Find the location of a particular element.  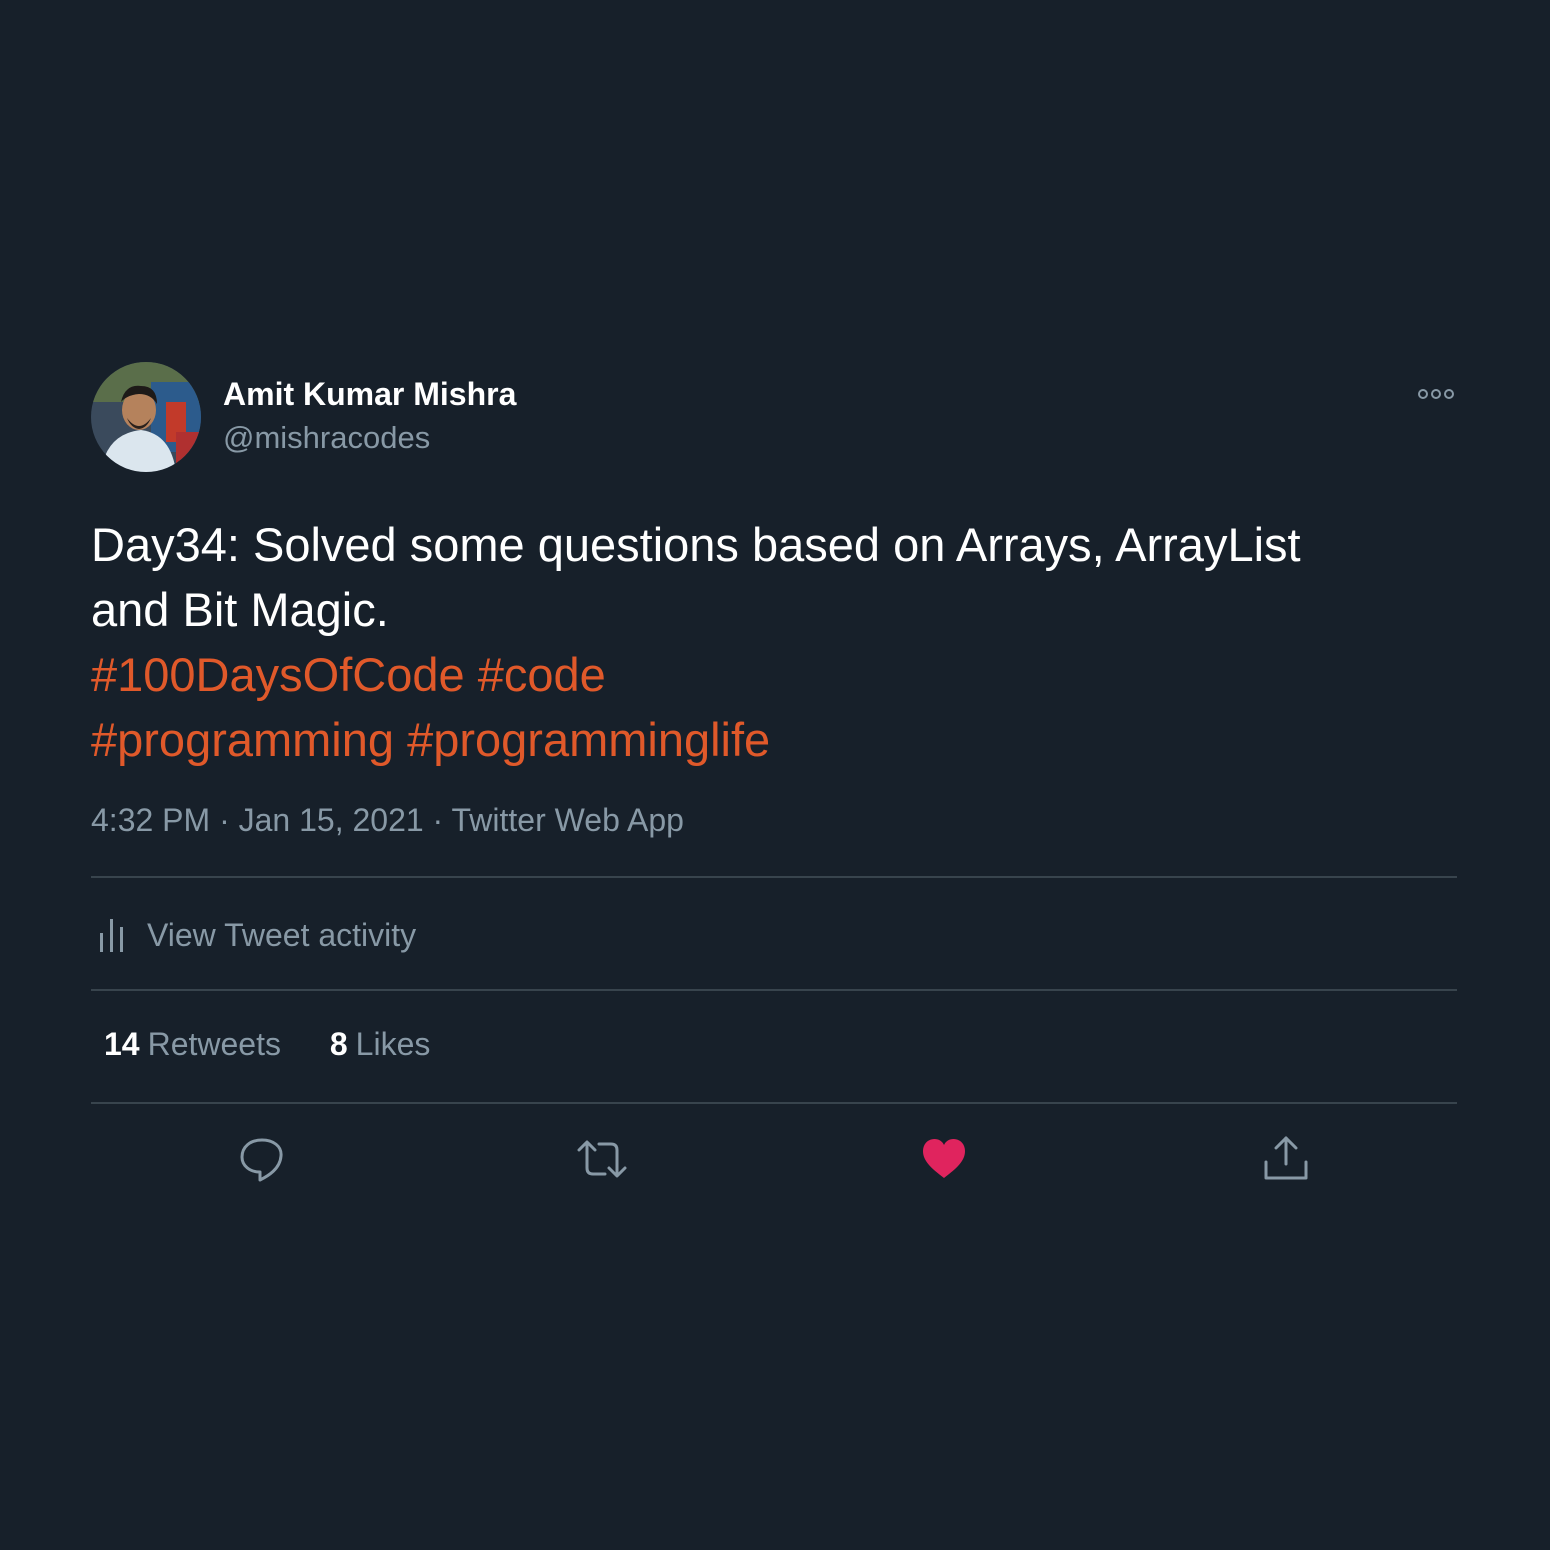

reply-button is located at coordinates (262, 1159).